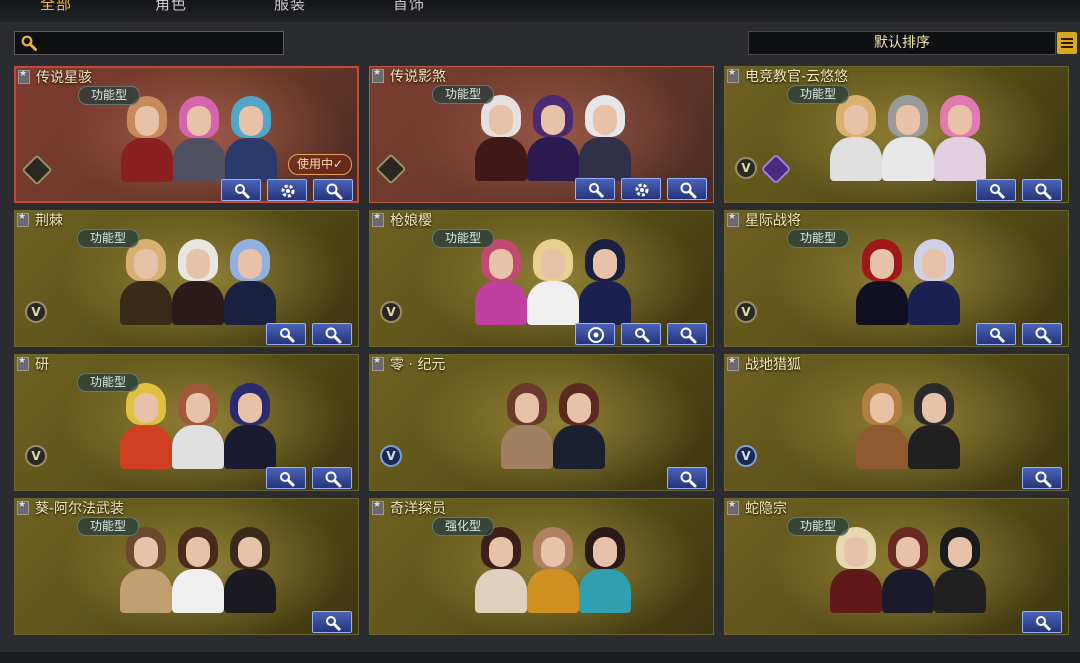  I want to click on skin-card: 奇洋探员强化型, so click(541, 566).